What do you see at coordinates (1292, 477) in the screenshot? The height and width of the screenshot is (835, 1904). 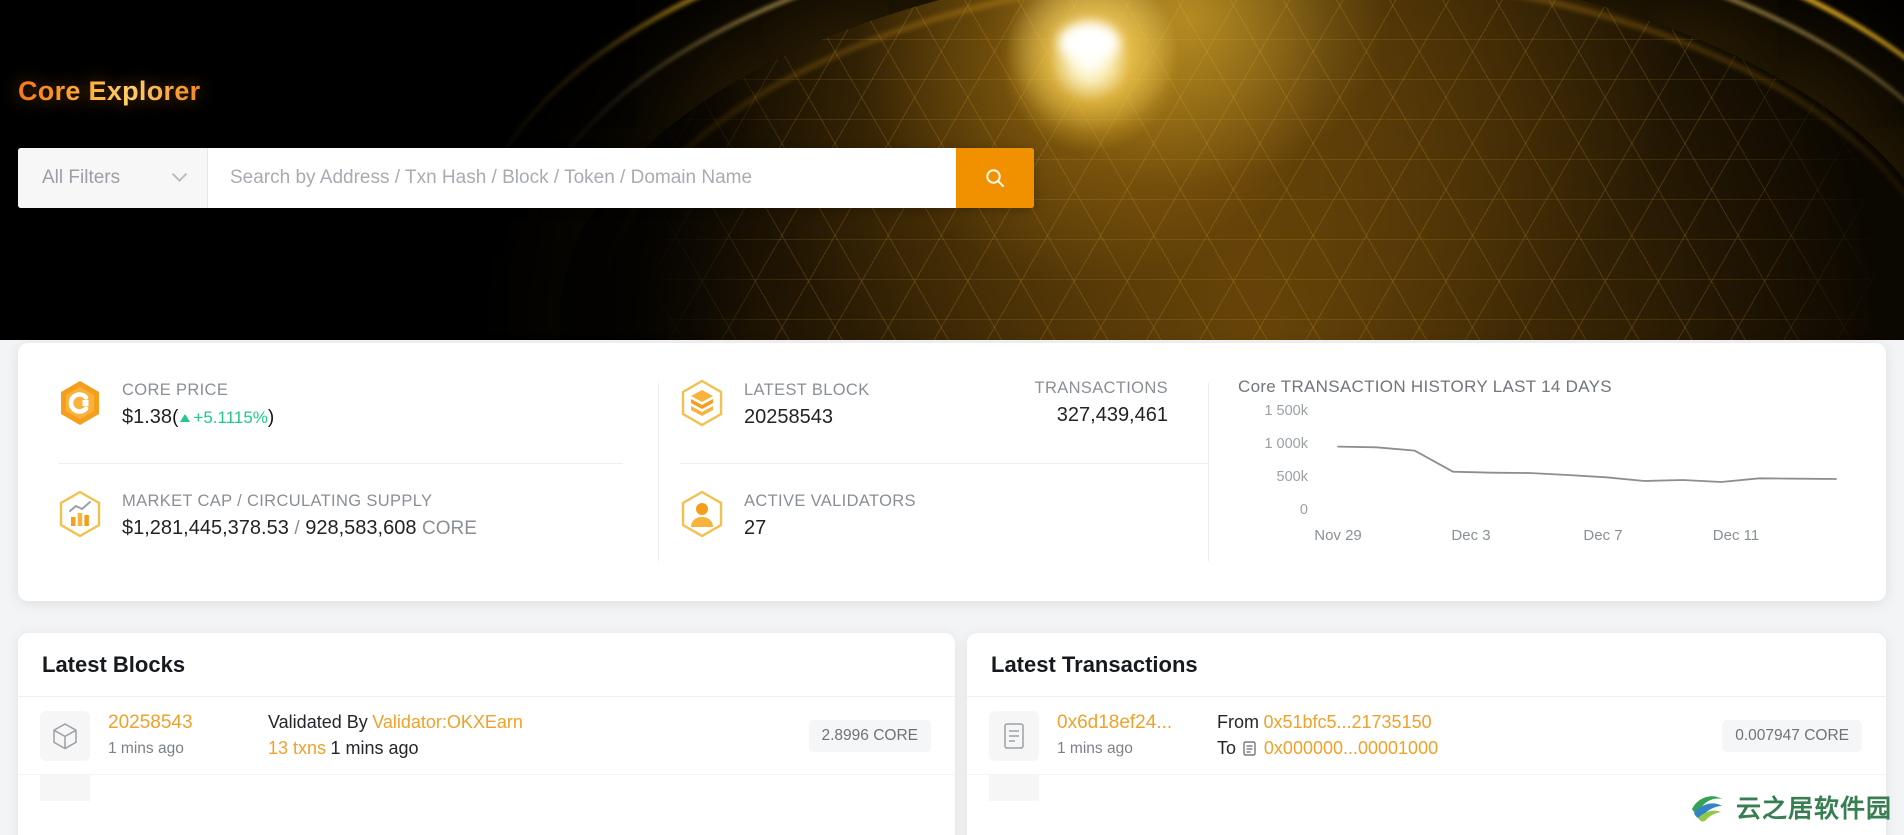 I see `y-tick-label-500k: 500k` at bounding box center [1292, 477].